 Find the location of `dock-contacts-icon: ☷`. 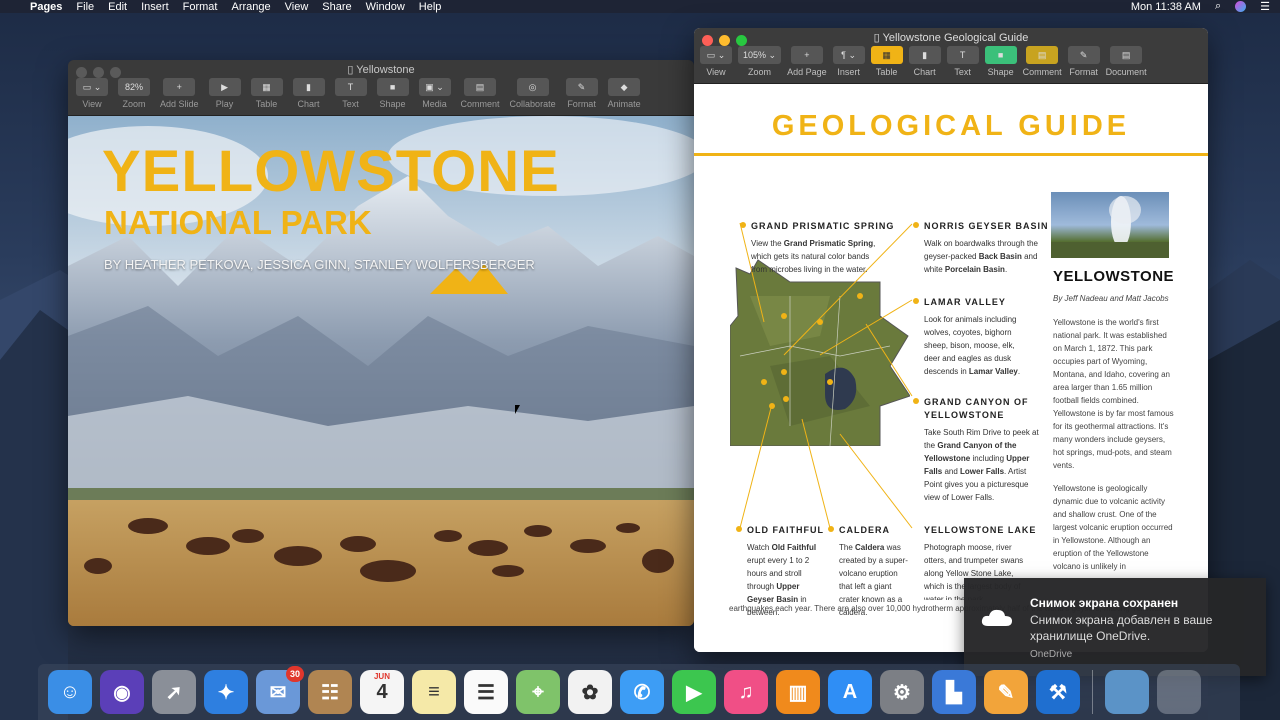

dock-contacts-icon: ☷ is located at coordinates (330, 692).